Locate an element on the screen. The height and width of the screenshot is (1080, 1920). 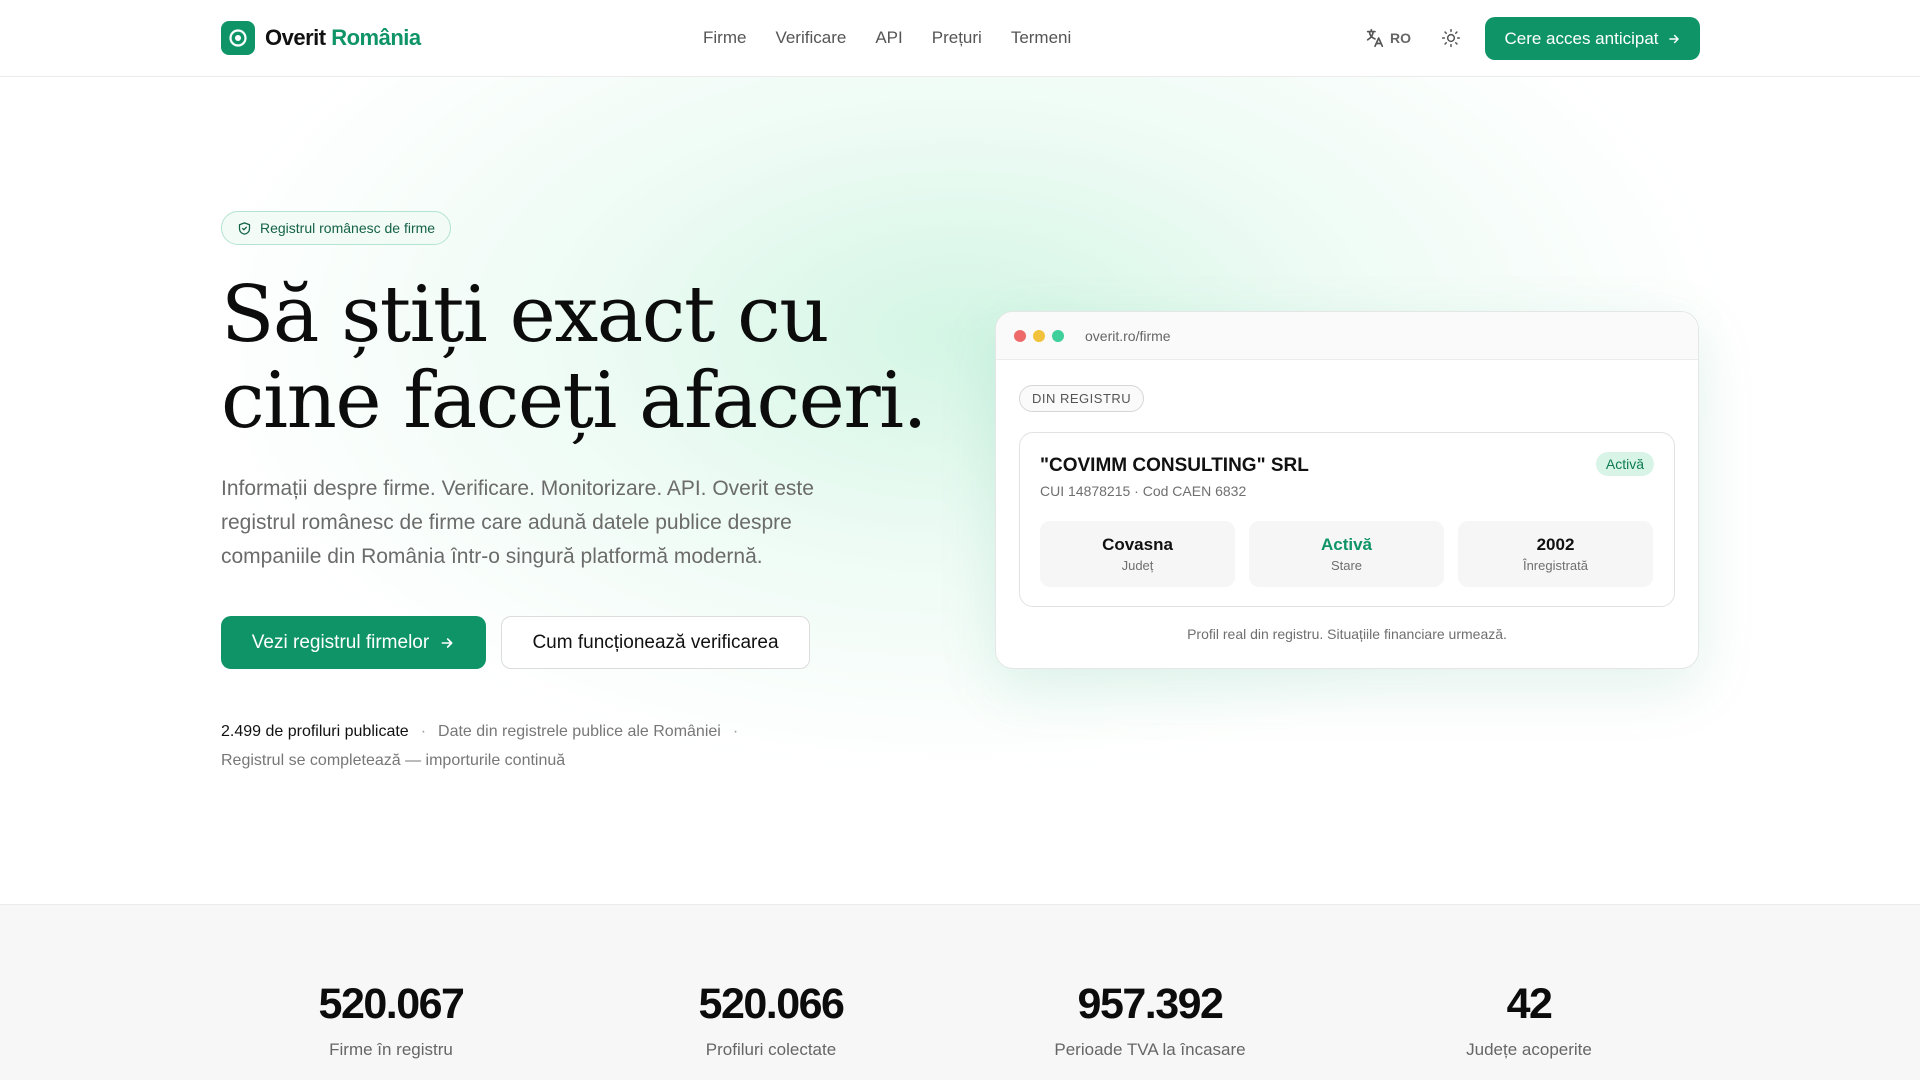
section-pill: DIN REGISTRU is located at coordinates (1082, 398).